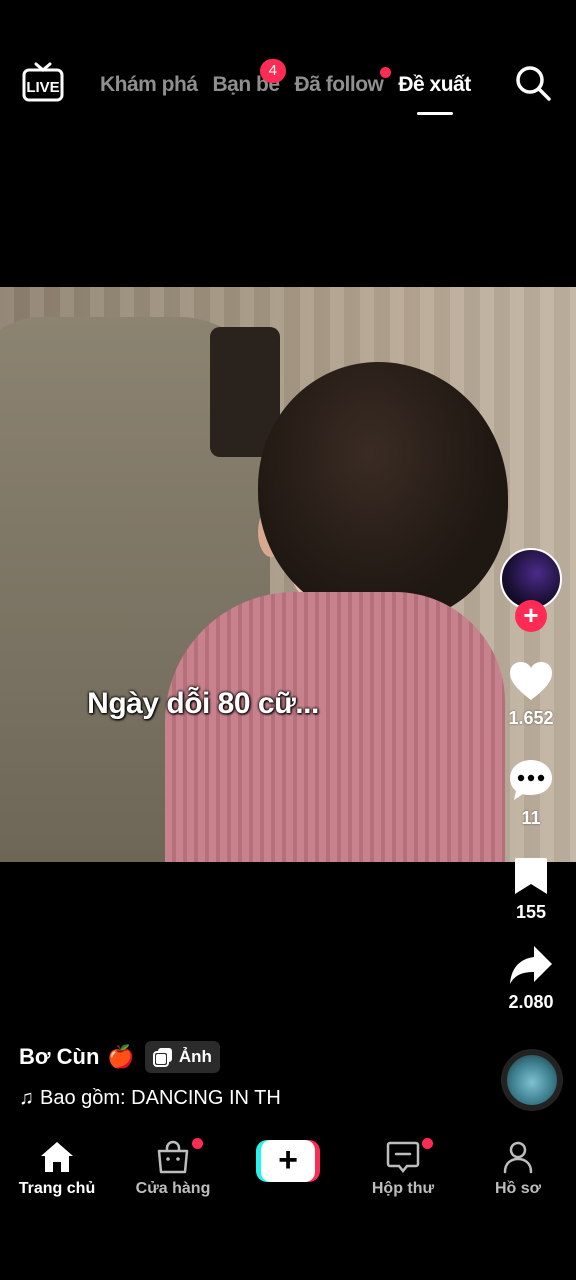  I want to click on nav-profile-label: Hồ sơ, so click(518, 1188).